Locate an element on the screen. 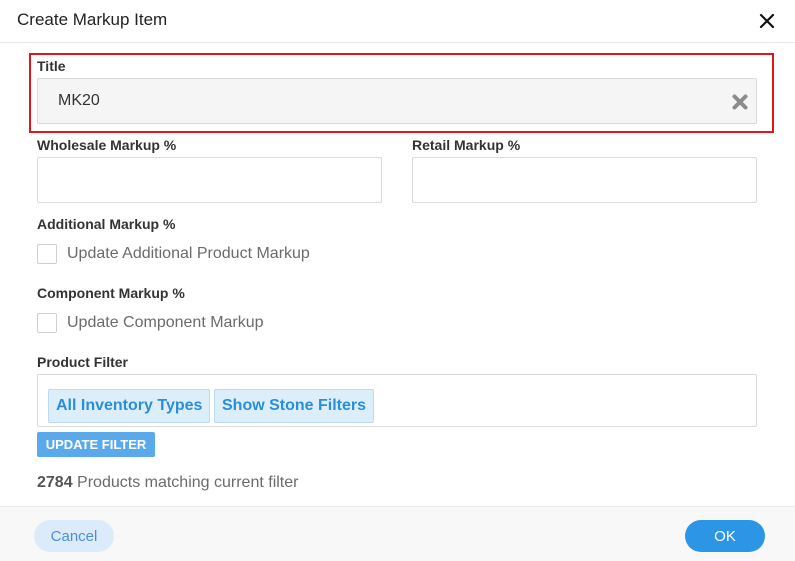 The height and width of the screenshot is (561, 795). close-icon is located at coordinates (767, 21).